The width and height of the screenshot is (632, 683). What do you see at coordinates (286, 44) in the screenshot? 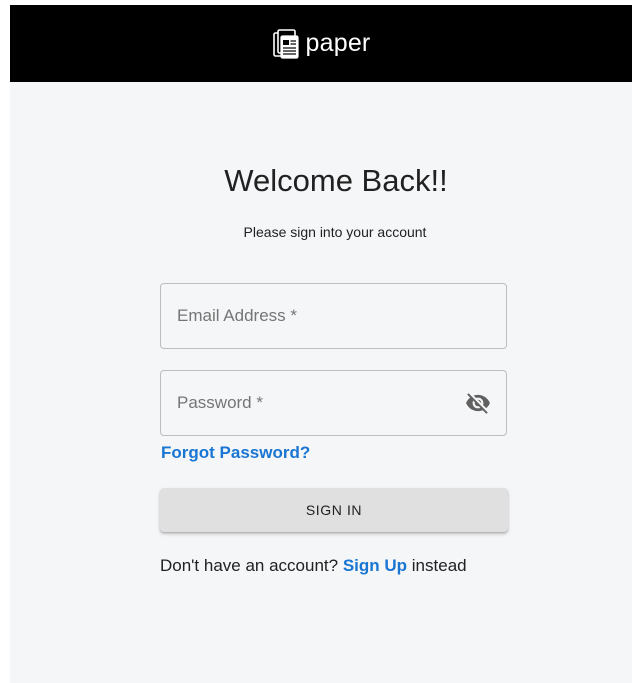
I see `document-stack-icon` at bounding box center [286, 44].